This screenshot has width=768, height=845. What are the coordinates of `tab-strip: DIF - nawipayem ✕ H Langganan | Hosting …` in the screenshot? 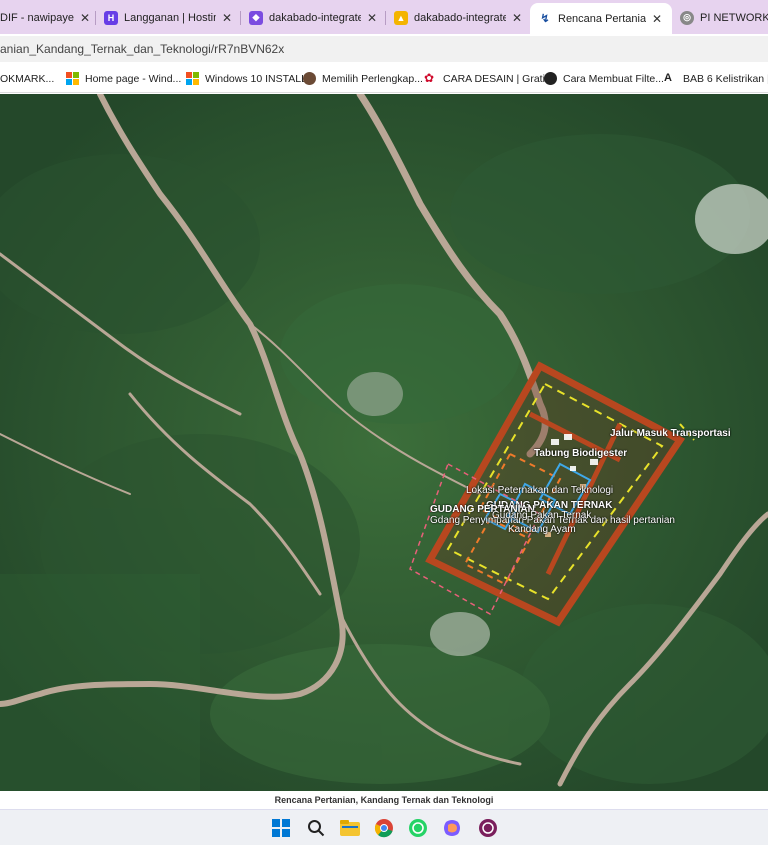 It's located at (384, 17).